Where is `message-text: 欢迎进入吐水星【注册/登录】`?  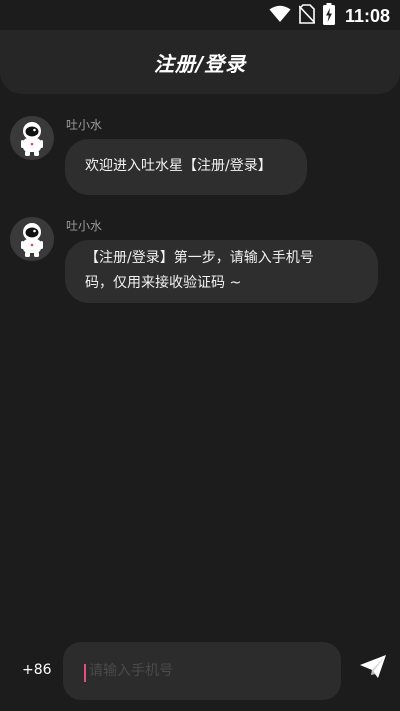
message-text: 欢迎进入吐水星【注册/登录】 is located at coordinates (178, 166).